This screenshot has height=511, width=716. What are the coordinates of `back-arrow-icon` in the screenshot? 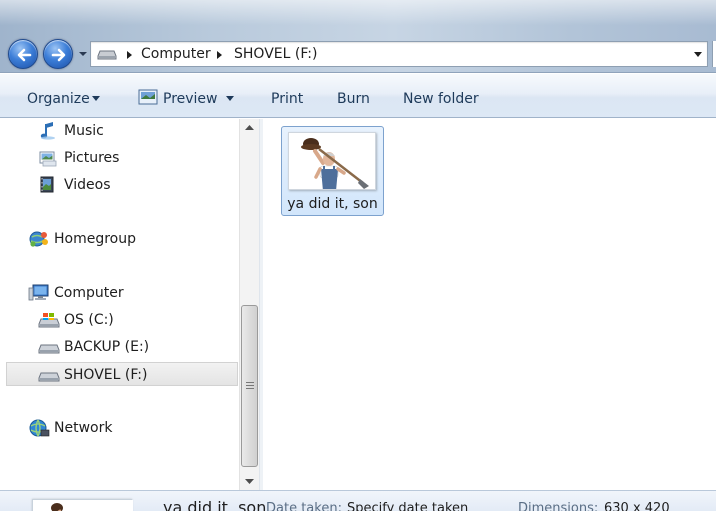 It's located at (24, 55).